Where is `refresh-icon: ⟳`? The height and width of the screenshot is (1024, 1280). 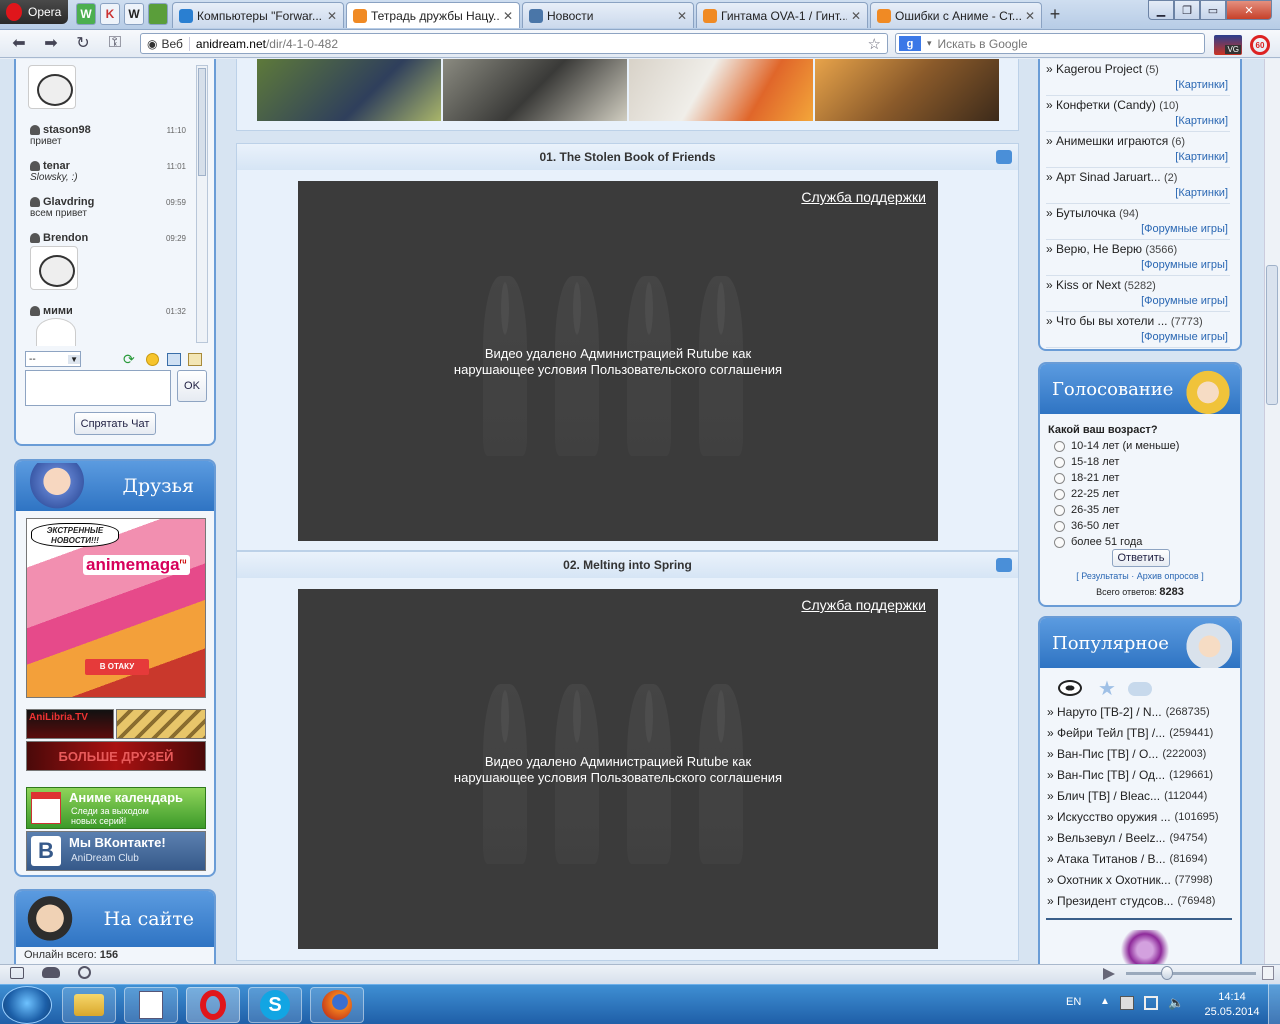
refresh-icon: ⟳ is located at coordinates (131, 359).